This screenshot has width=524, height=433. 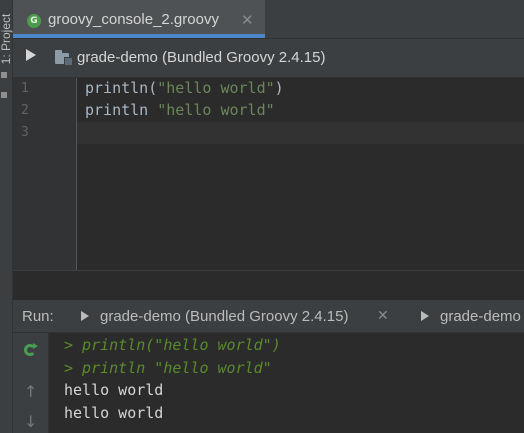 I want to click on arrow-down-icon: ↓, so click(x=30, y=422).